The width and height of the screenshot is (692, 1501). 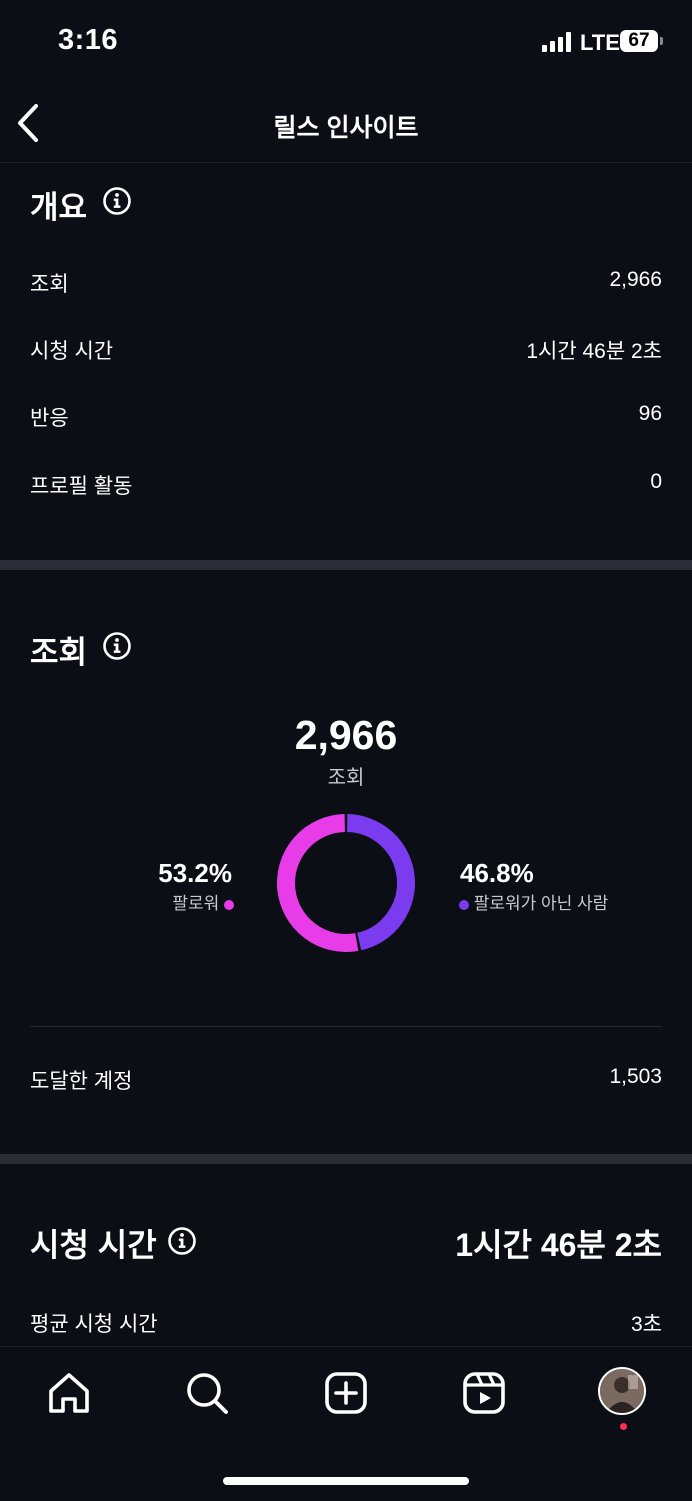 I want to click on watch-time-title: 시청 시간, so click(x=93, y=1245).